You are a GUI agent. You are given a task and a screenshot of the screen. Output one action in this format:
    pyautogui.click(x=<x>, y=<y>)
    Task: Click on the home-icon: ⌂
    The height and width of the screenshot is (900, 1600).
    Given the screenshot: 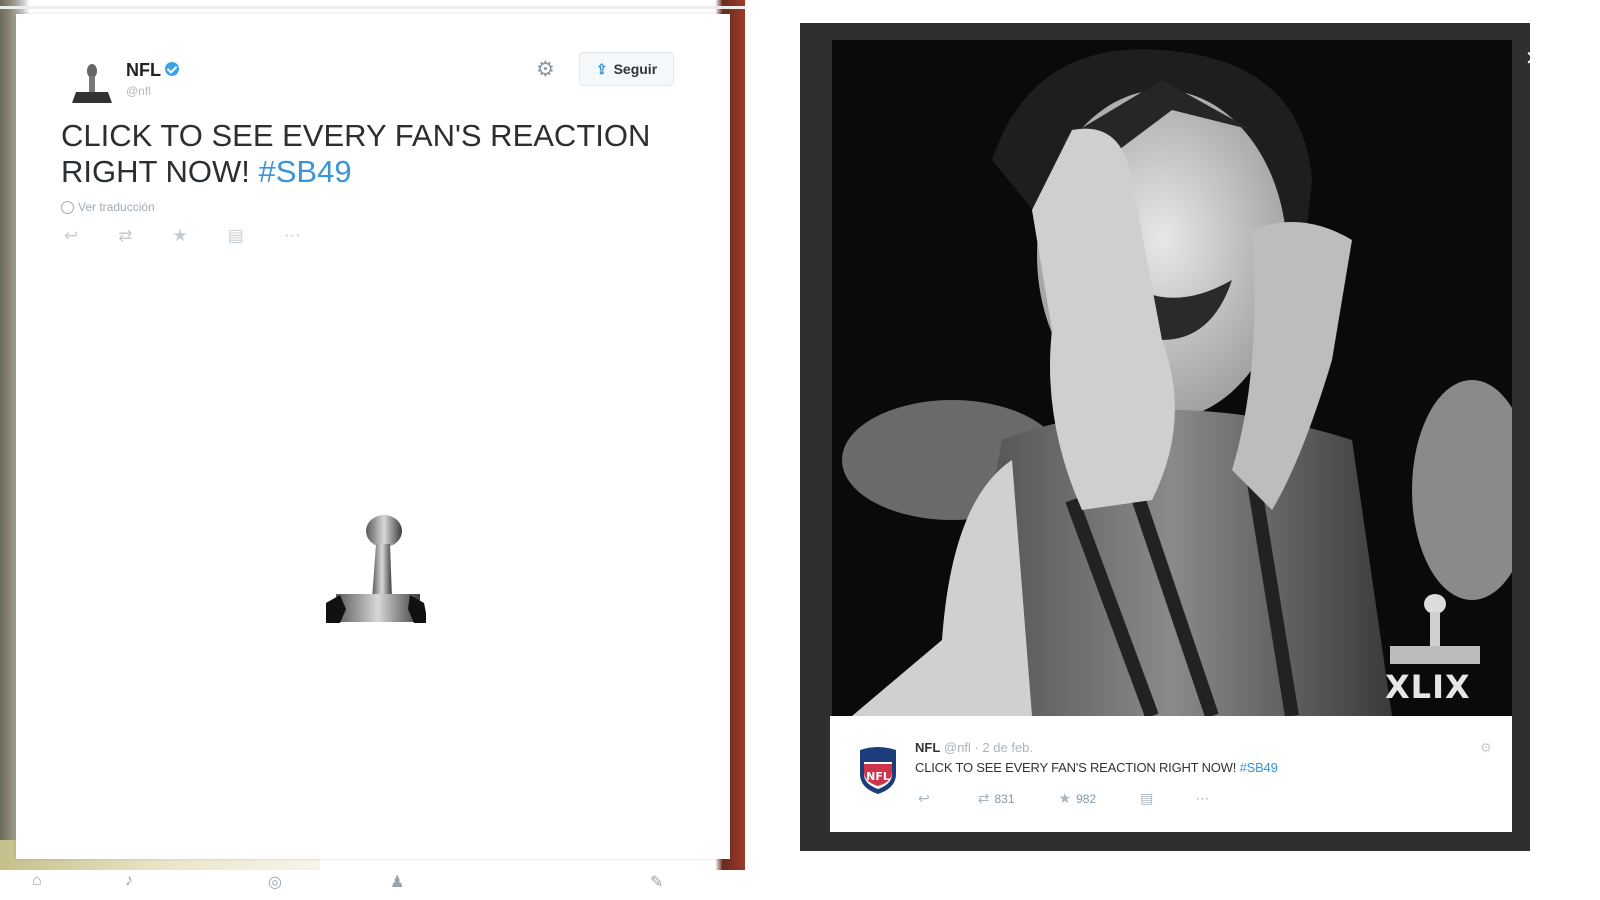 What is the action you would take?
    pyautogui.click(x=37, y=881)
    